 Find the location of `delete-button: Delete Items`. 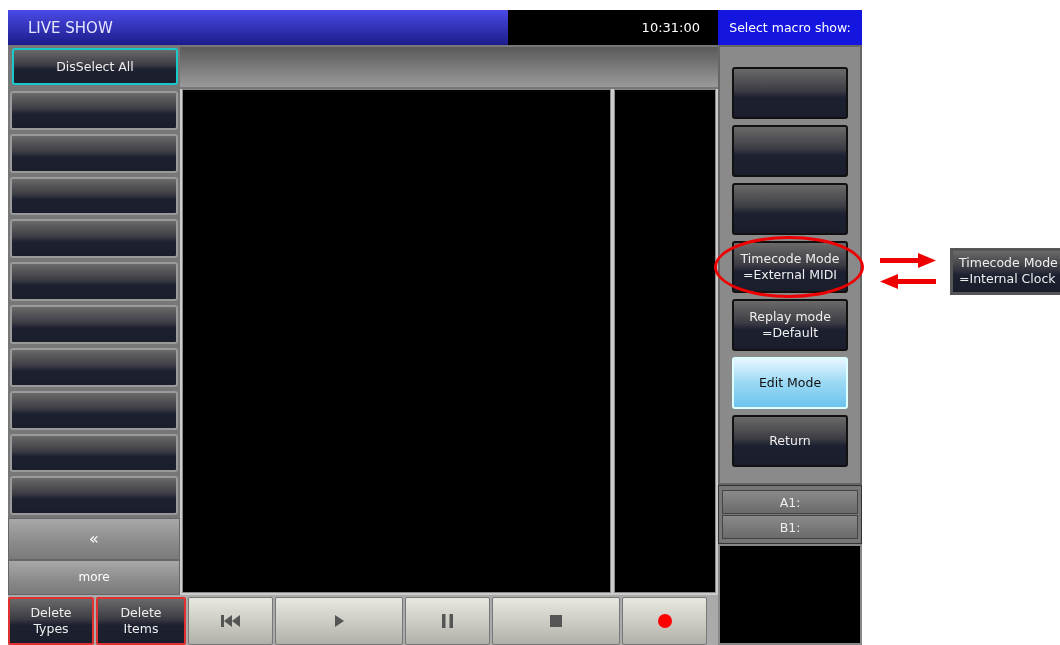

delete-button: Delete Items is located at coordinates (141, 621).